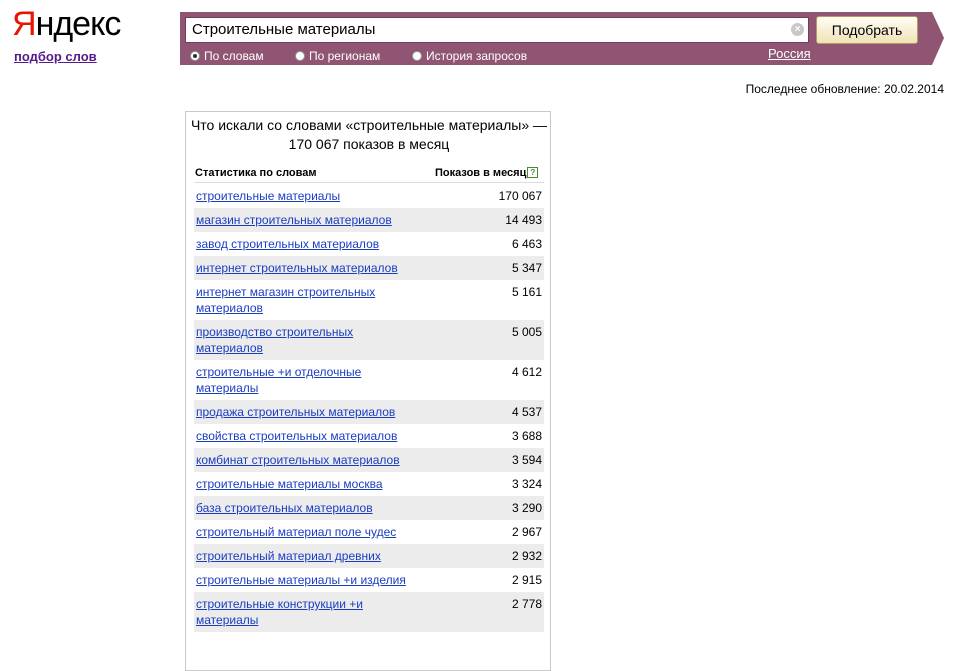  Describe the element at coordinates (301, 580) in the screenshot. I see `phrase-link: строительные материалы +и изделия` at that location.